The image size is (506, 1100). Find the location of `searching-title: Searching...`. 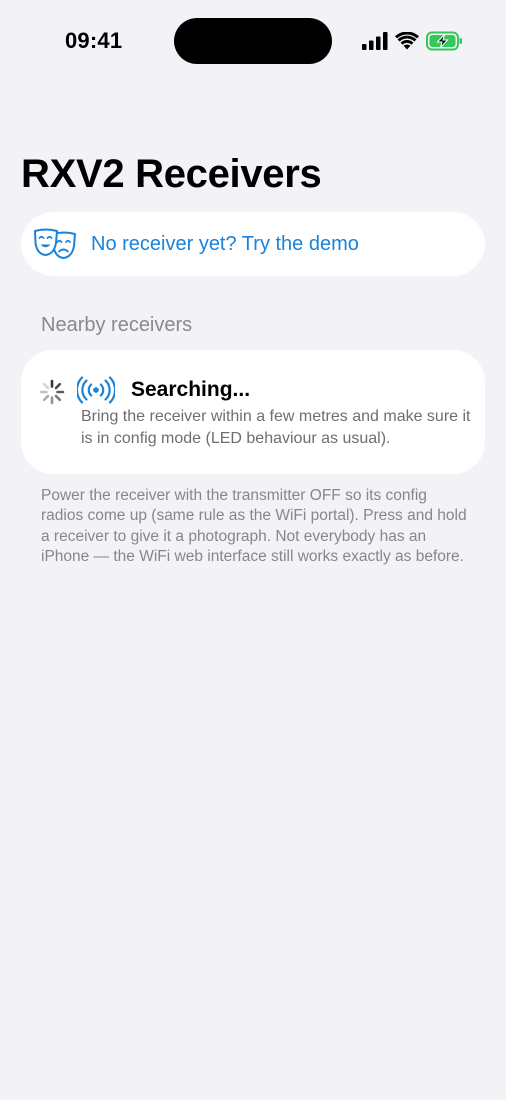

searching-title: Searching... is located at coordinates (191, 389).